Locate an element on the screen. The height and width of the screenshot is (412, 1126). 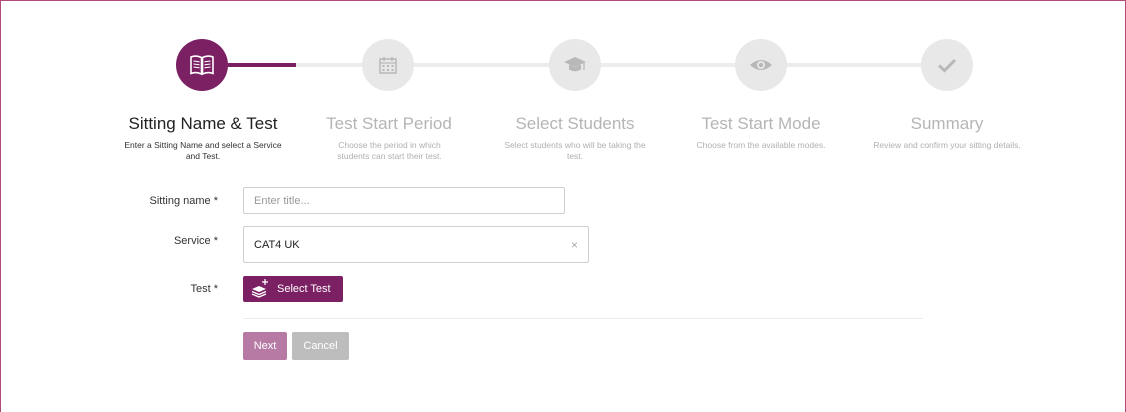
next-button: Next is located at coordinates (265, 346).